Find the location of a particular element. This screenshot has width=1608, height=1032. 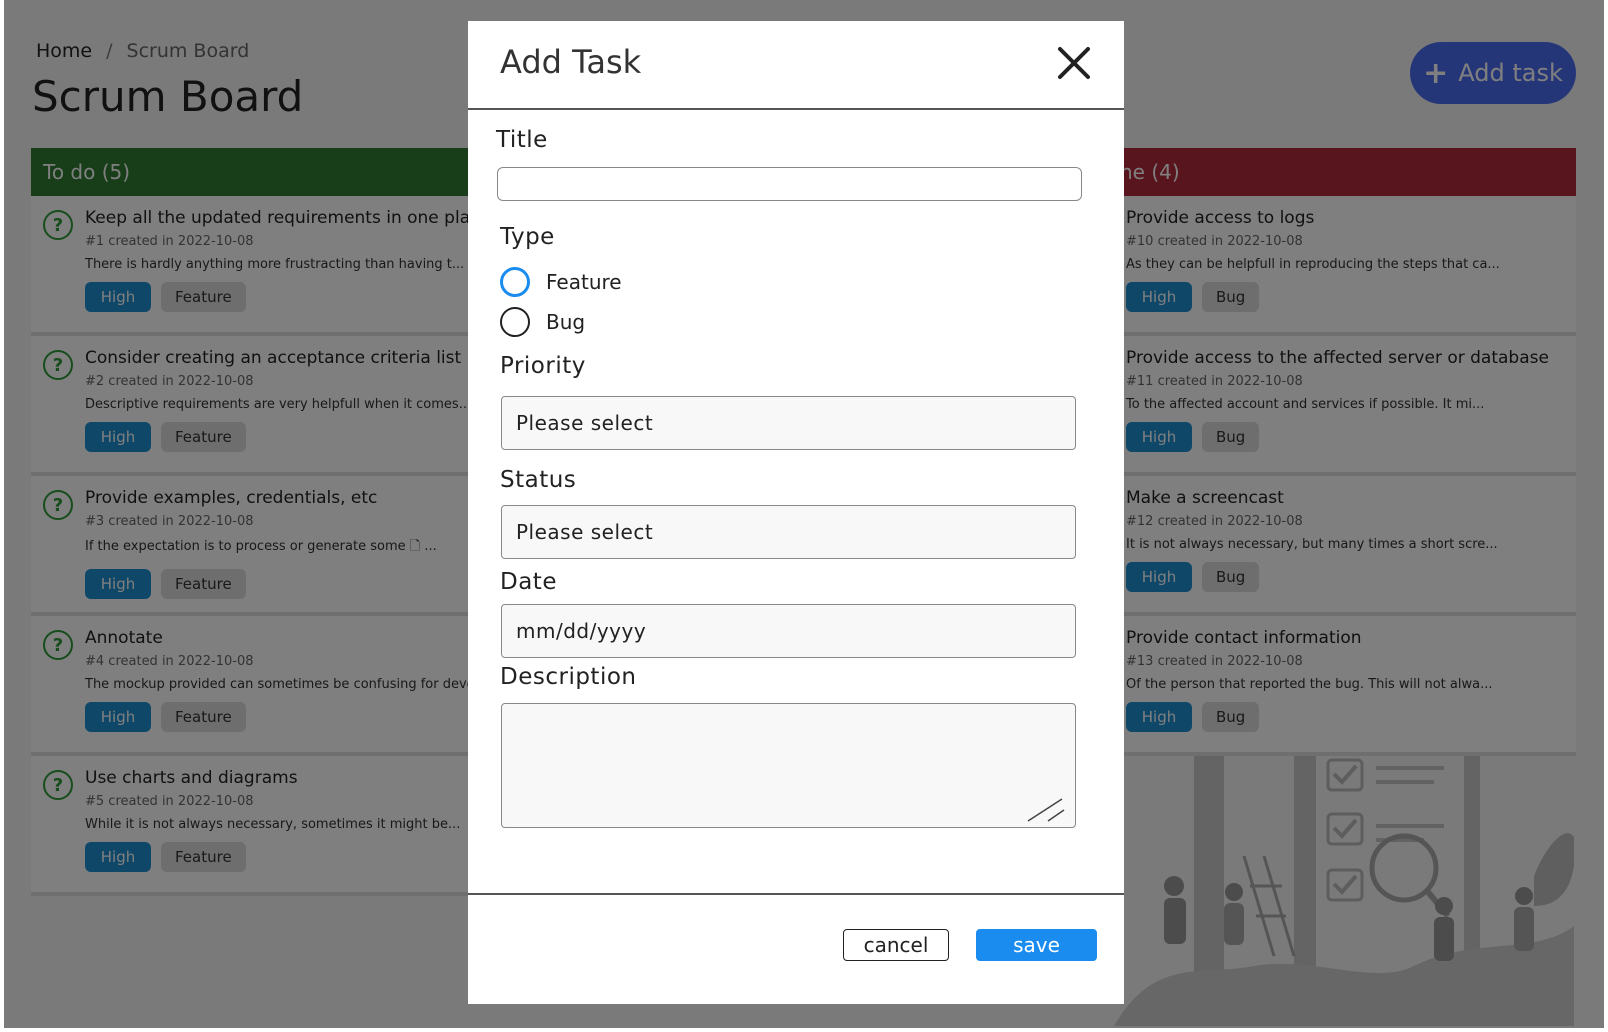

radio-feature-label: Feature is located at coordinates (584, 282).